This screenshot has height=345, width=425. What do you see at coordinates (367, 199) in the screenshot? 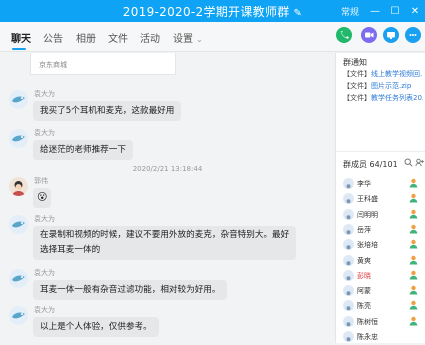
I see `member-name: 王科盛` at bounding box center [367, 199].